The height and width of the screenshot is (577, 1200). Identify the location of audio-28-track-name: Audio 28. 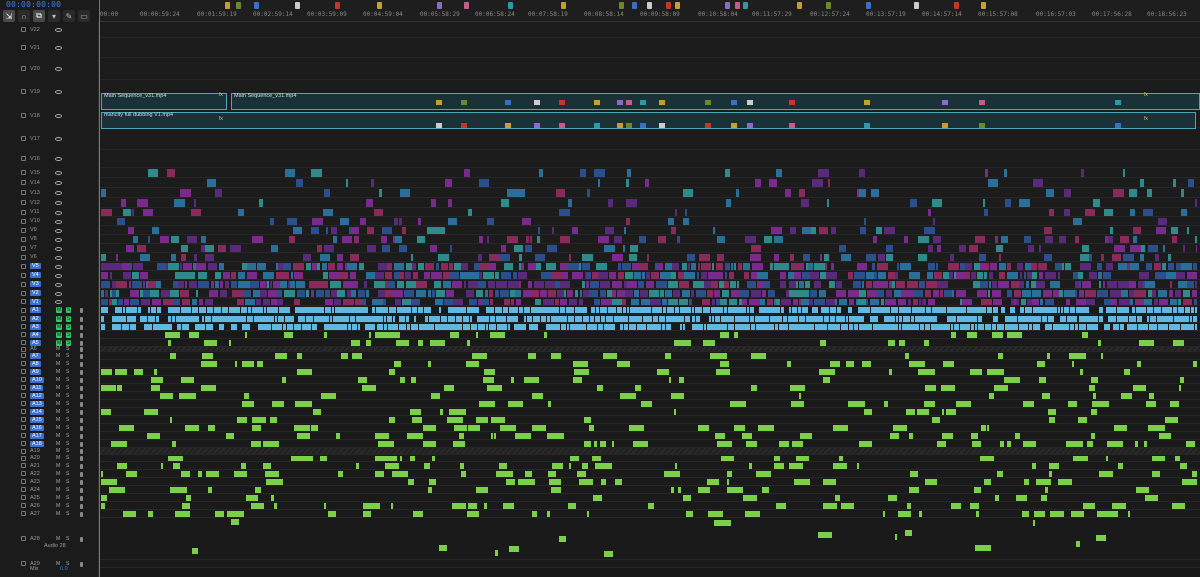
(55, 546).